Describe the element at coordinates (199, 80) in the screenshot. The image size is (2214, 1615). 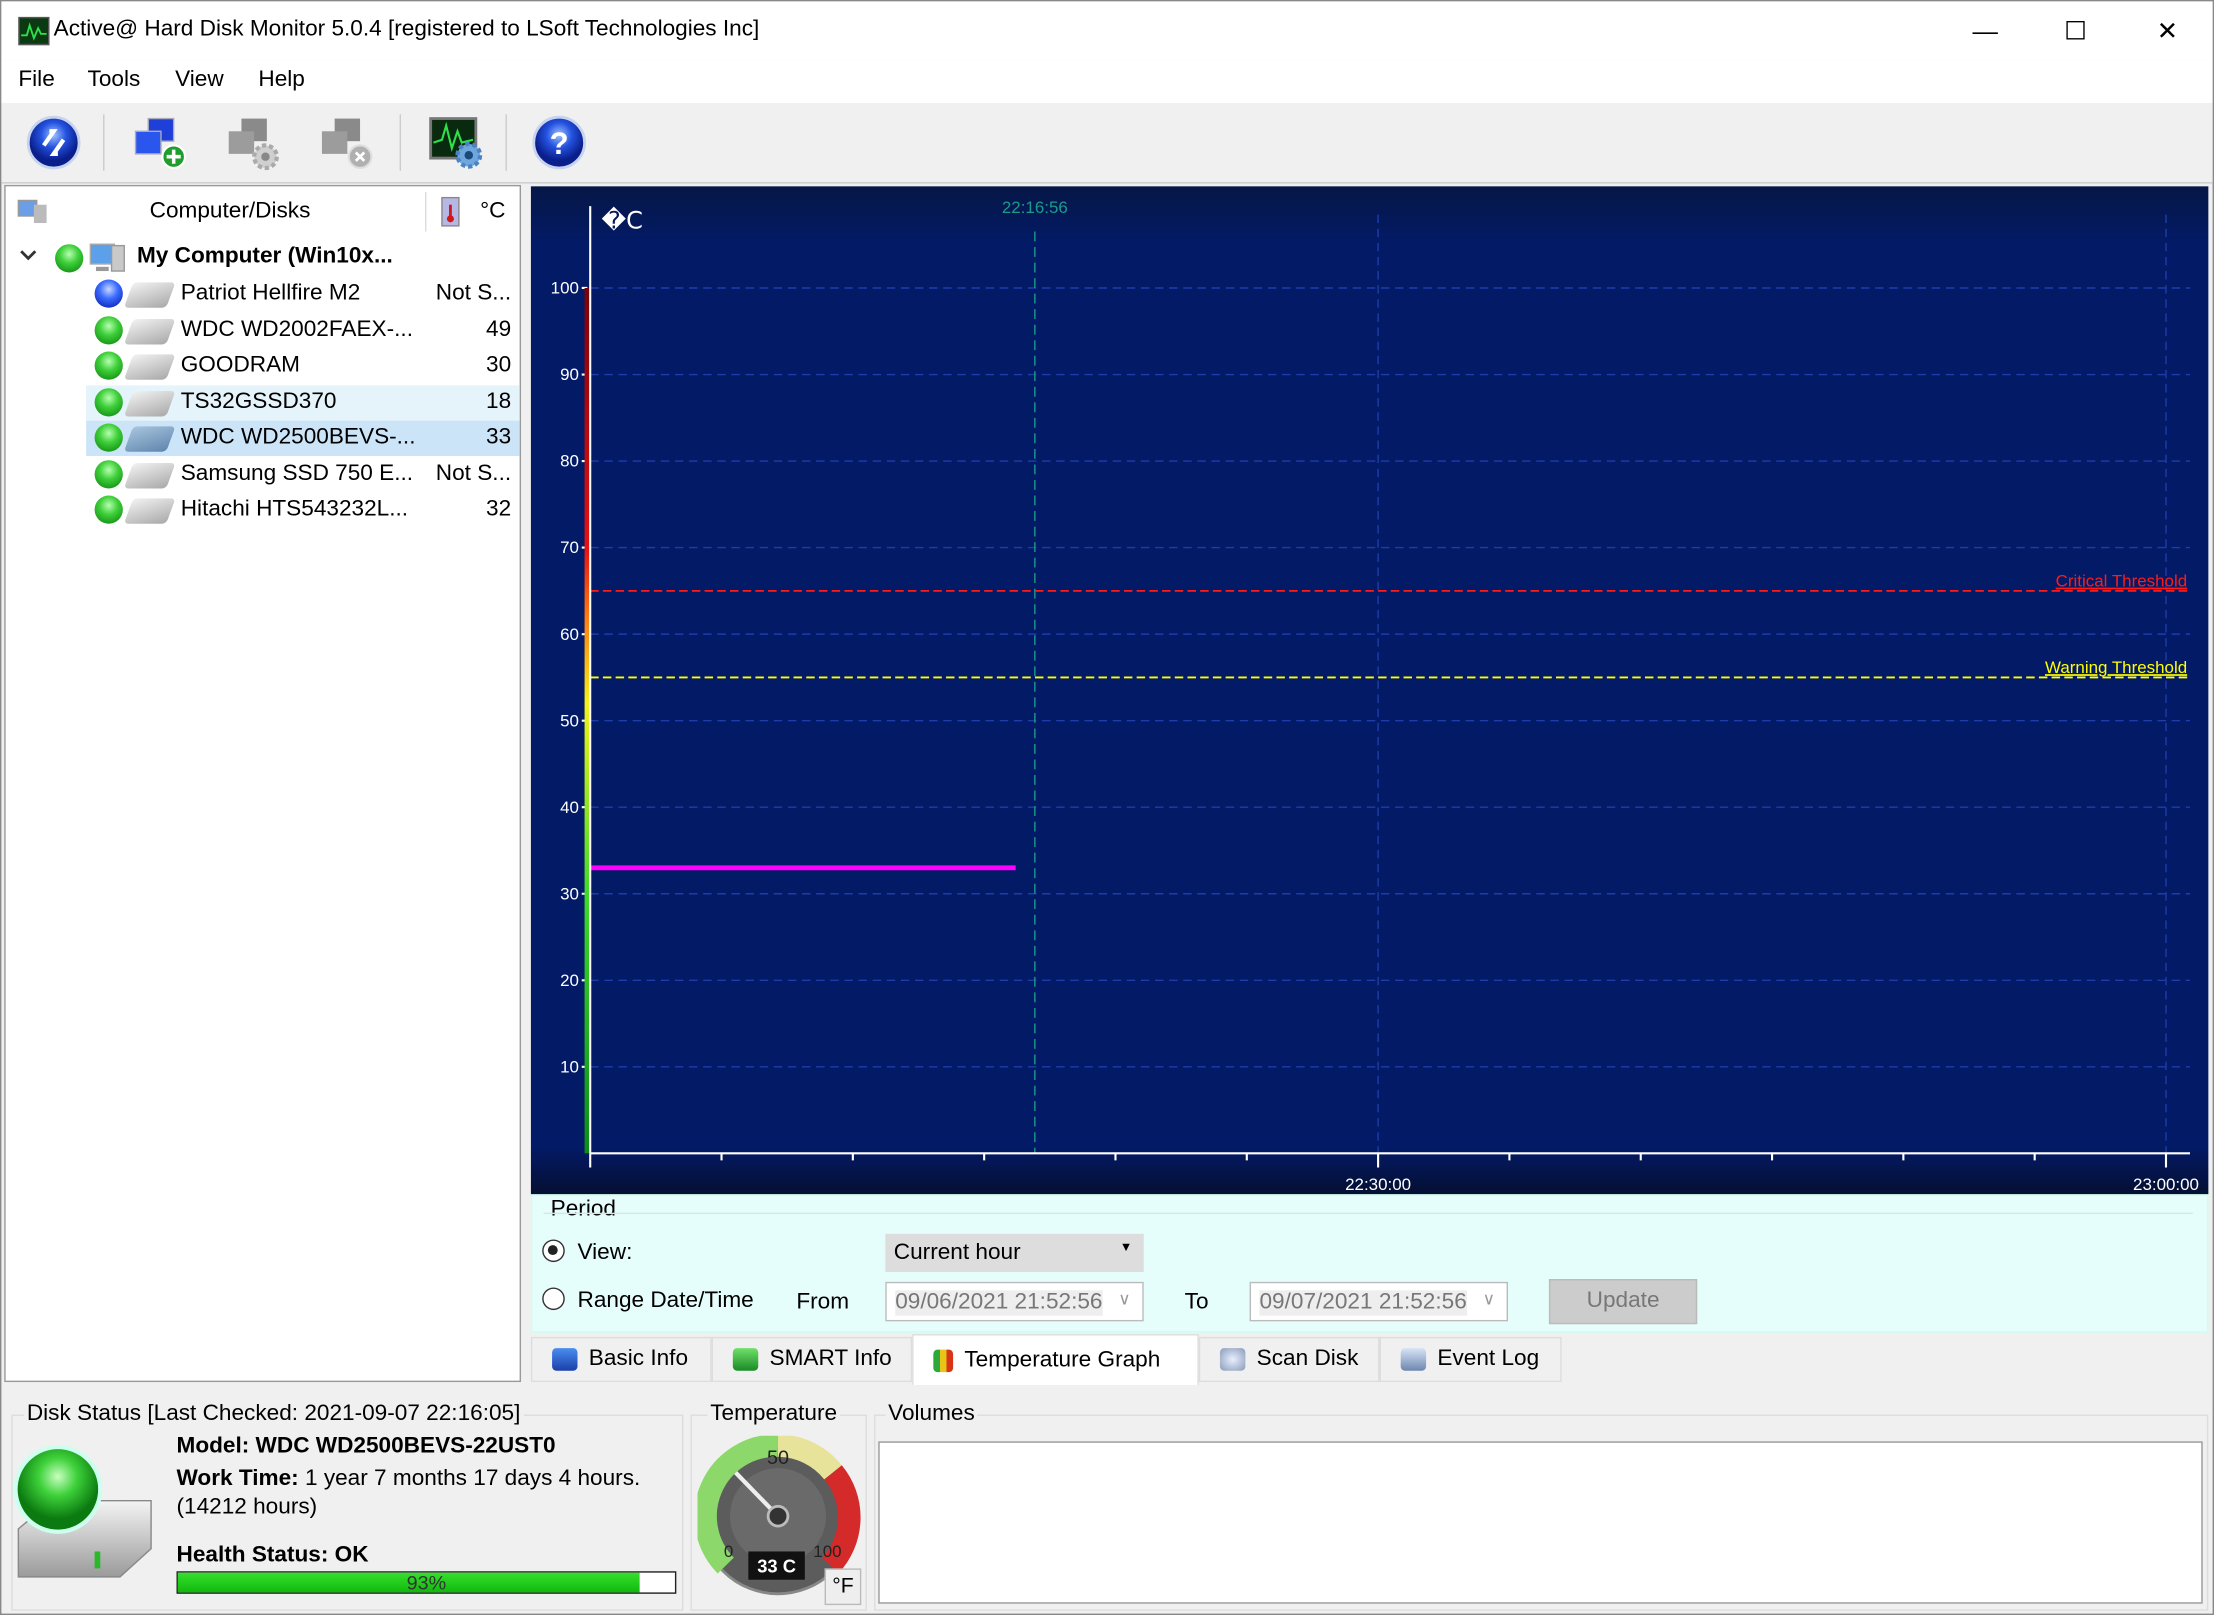
I see `menu-view: View` at that location.